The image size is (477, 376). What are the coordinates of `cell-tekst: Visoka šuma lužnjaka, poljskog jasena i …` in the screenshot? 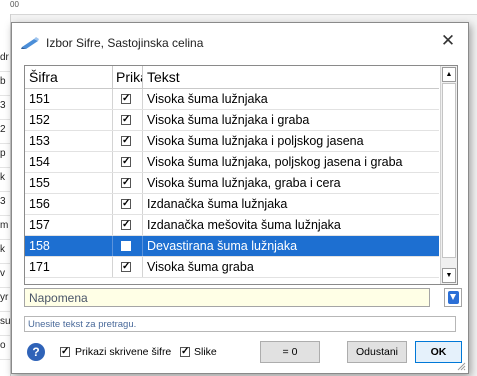 It's located at (275, 162).